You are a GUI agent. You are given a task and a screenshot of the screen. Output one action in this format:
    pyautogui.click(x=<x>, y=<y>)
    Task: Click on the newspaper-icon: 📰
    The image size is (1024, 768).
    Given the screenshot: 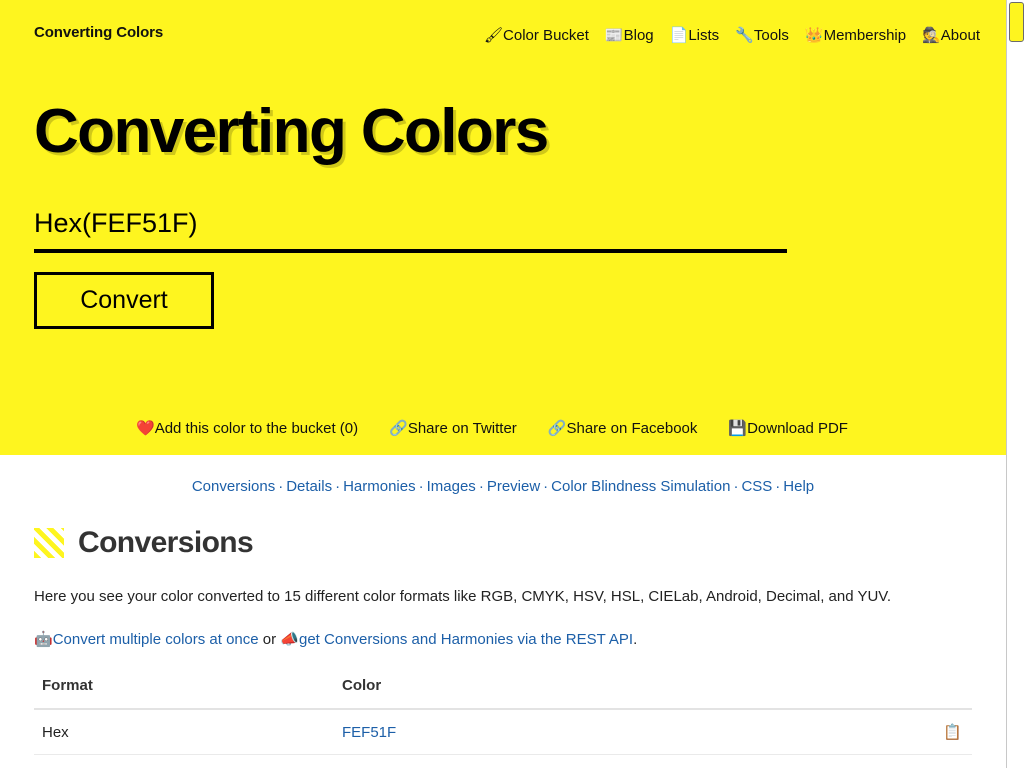 What is the action you would take?
    pyautogui.click(x=614, y=35)
    